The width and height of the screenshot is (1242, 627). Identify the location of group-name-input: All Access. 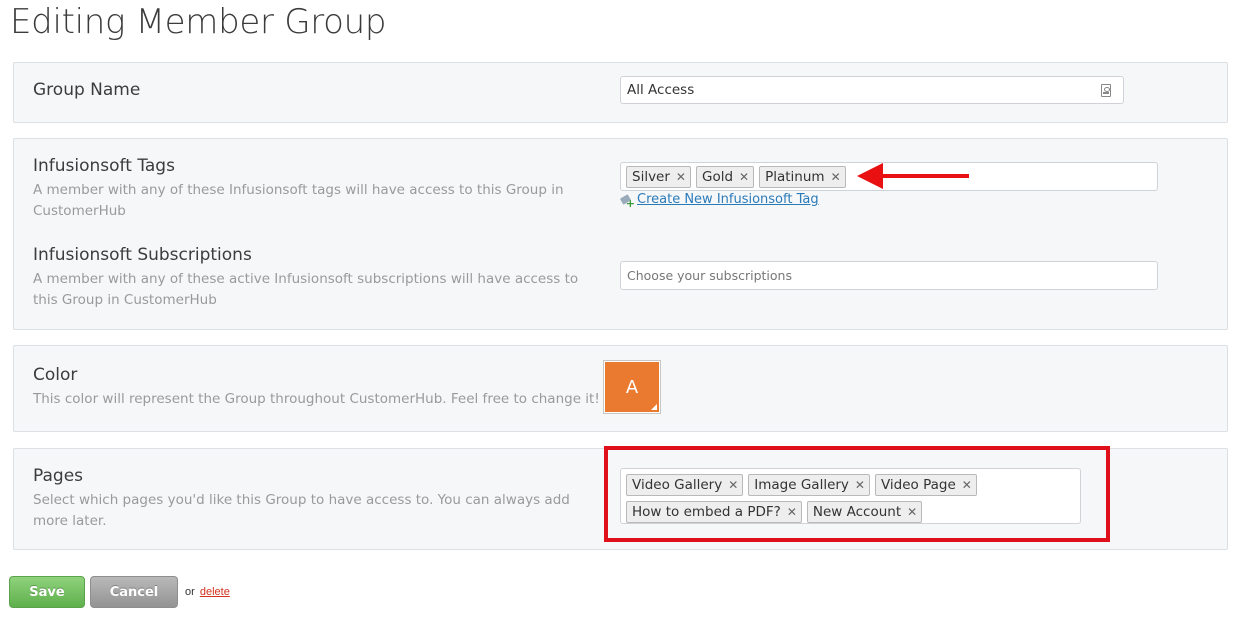
(872, 90).